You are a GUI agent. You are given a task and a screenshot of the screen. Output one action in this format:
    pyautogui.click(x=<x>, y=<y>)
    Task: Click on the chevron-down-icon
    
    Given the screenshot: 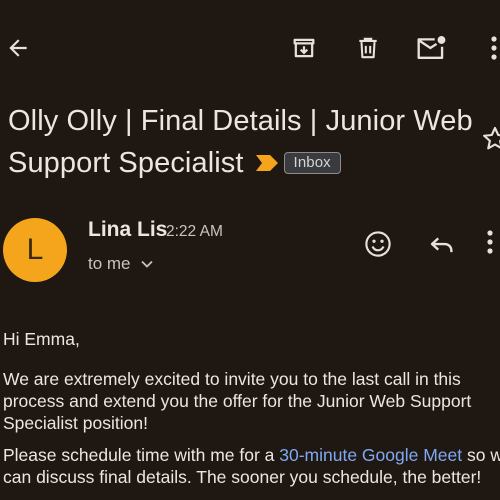 What is the action you would take?
    pyautogui.click(x=146, y=264)
    